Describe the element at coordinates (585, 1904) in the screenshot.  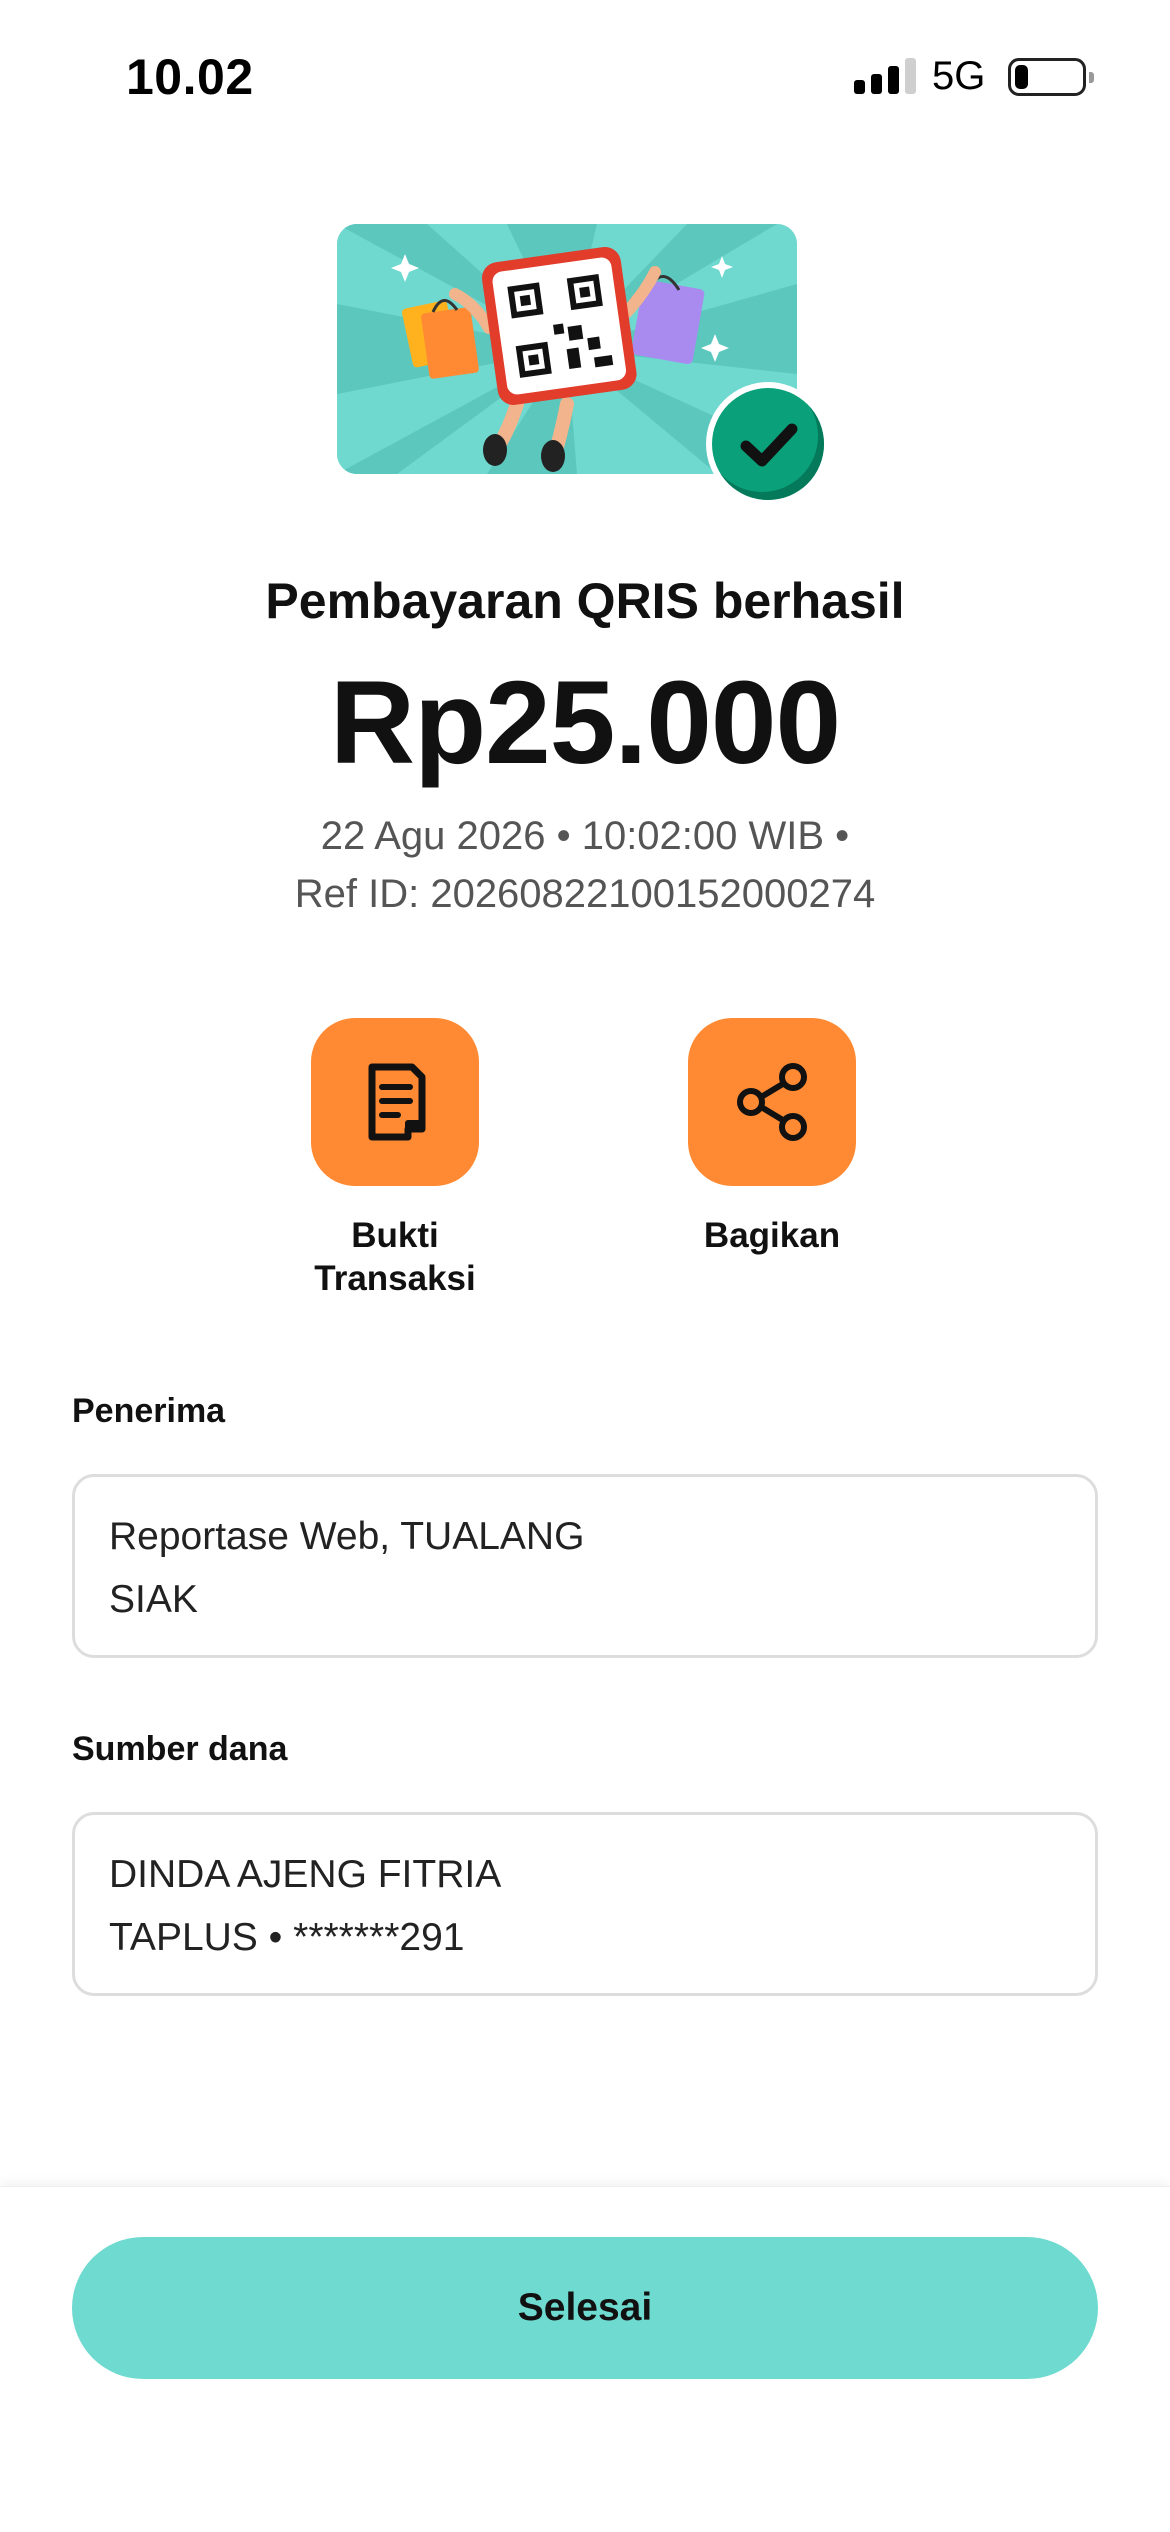
I see `source-of-funds-field: DINDA AJENG FITRIA TAPLUS • *******291` at that location.